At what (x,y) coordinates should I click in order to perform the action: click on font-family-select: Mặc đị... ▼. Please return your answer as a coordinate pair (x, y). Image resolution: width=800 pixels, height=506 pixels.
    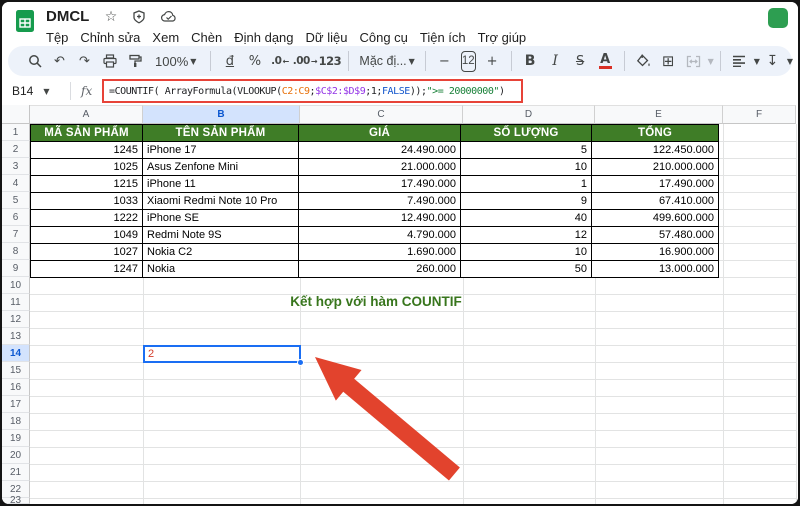
    Looking at the image, I should click on (386, 61).